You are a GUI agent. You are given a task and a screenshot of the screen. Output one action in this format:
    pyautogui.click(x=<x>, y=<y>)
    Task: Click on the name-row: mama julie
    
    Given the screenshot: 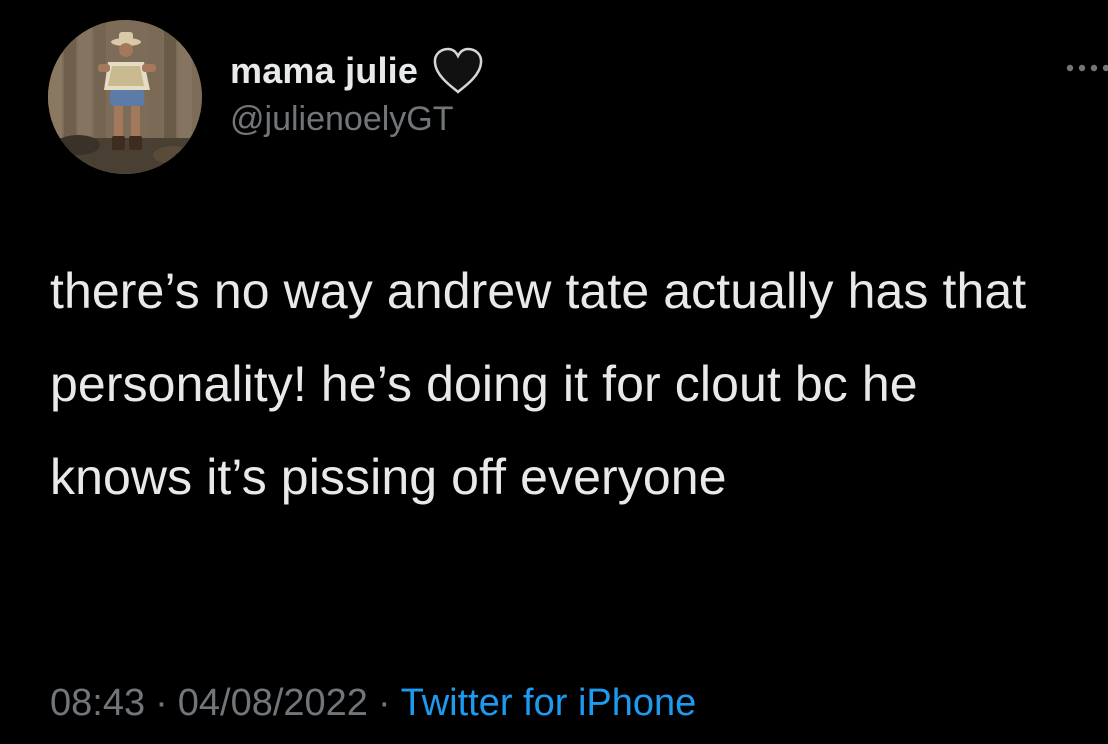 What is the action you would take?
    pyautogui.click(x=357, y=71)
    